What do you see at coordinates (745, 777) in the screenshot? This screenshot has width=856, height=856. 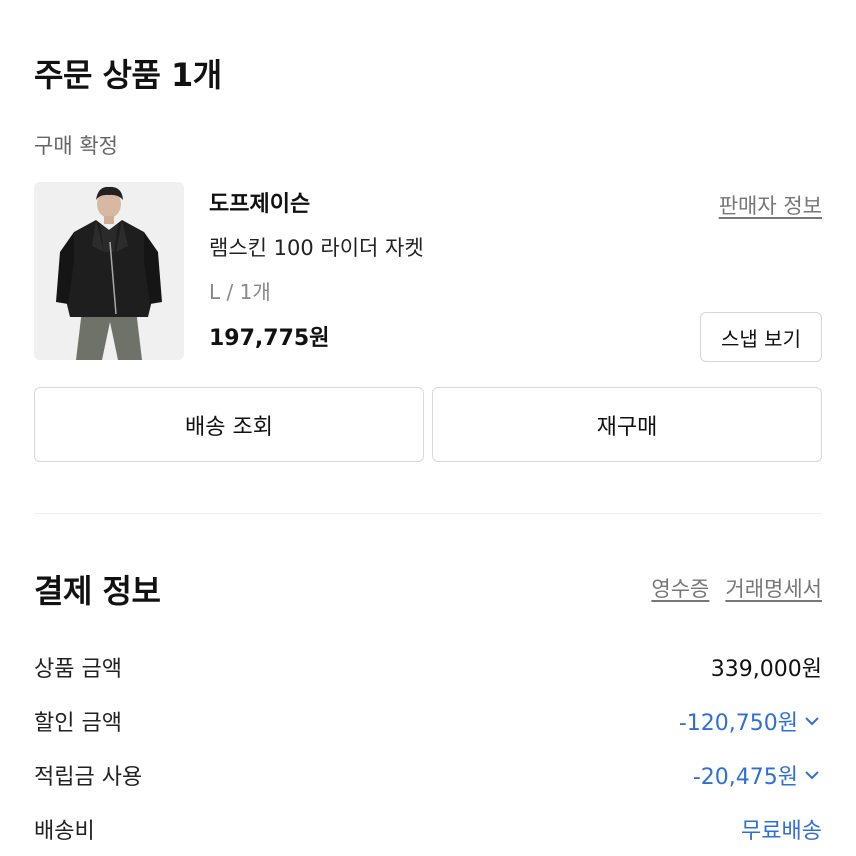 I see `points-used-text: -20,475원` at bounding box center [745, 777].